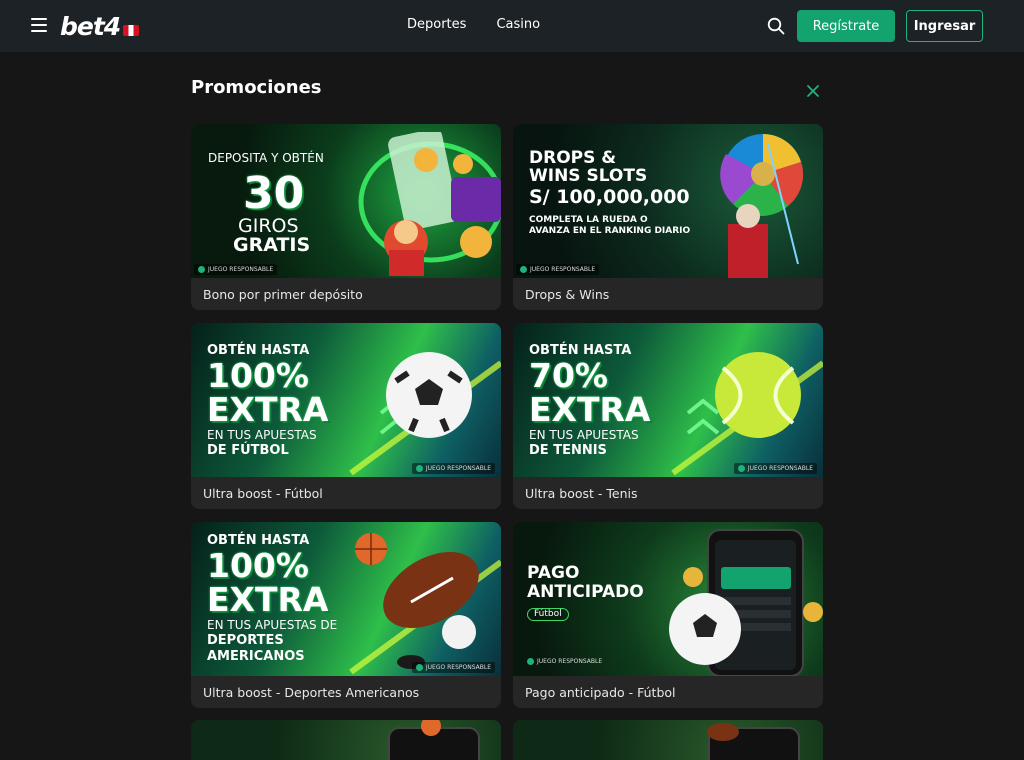  What do you see at coordinates (425, 414) in the screenshot?
I see `soccer-ball-illustration` at bounding box center [425, 414].